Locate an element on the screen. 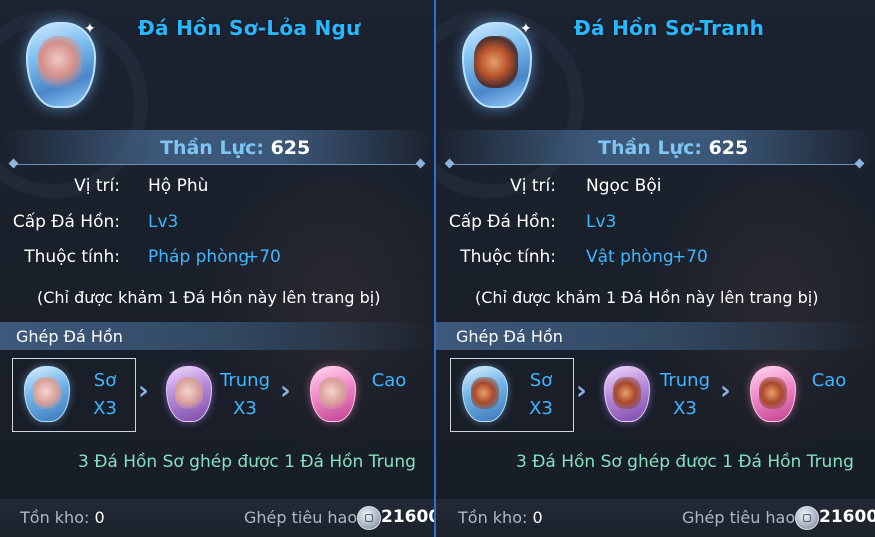 The image size is (875, 537). position-value: Hộ Phù is located at coordinates (178, 186).